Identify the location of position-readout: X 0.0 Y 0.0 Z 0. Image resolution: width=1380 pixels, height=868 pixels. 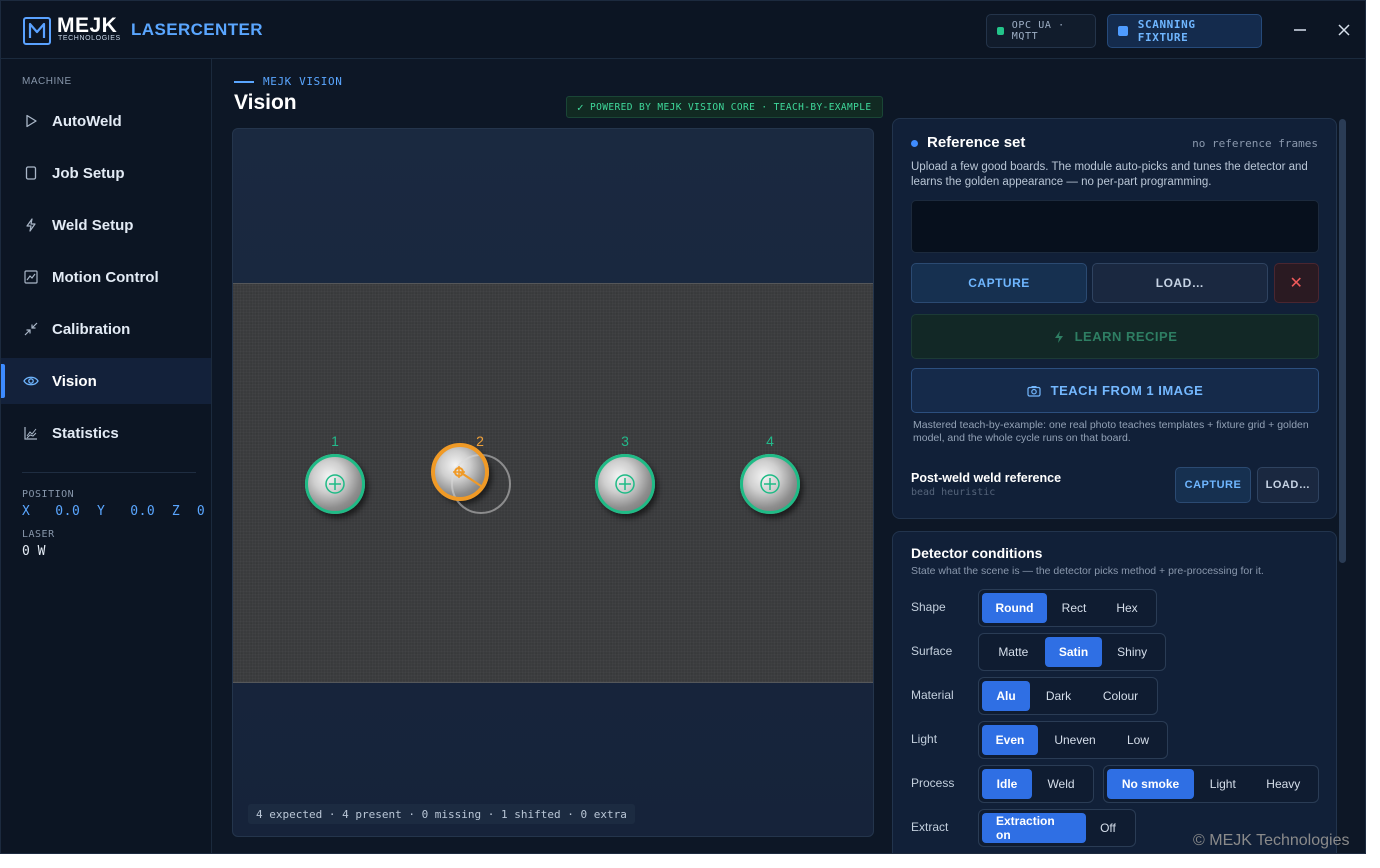
(114, 511).